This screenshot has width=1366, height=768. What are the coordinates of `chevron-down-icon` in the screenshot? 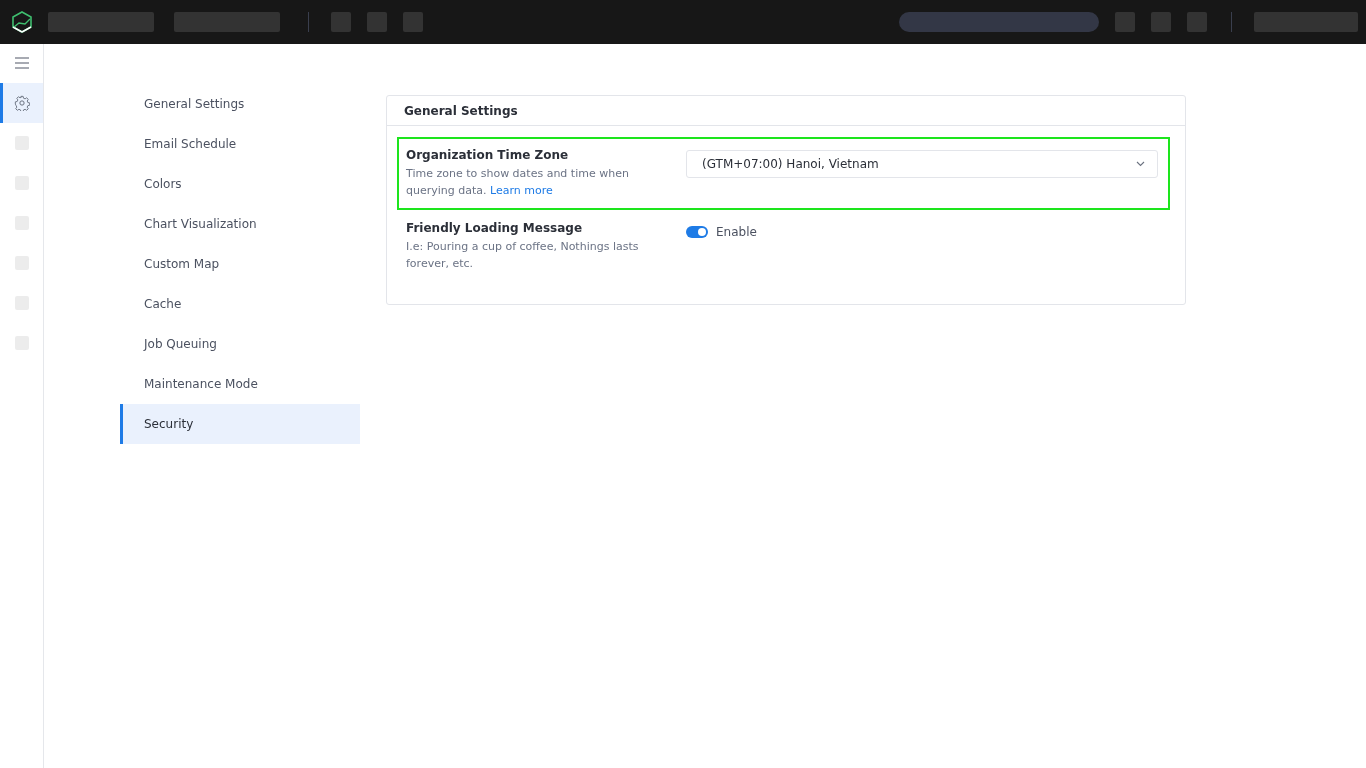 It's located at (1140, 164).